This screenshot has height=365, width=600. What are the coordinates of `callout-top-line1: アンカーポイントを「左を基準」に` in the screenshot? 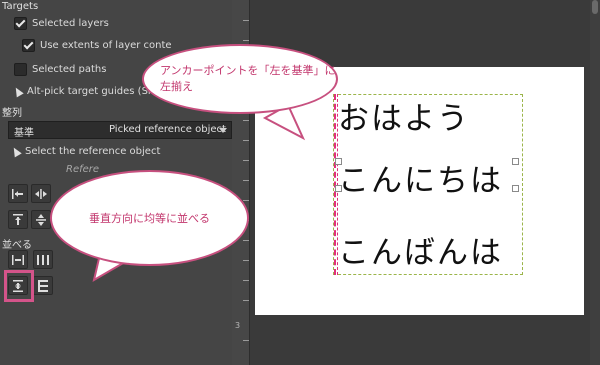 It's located at (248, 70).